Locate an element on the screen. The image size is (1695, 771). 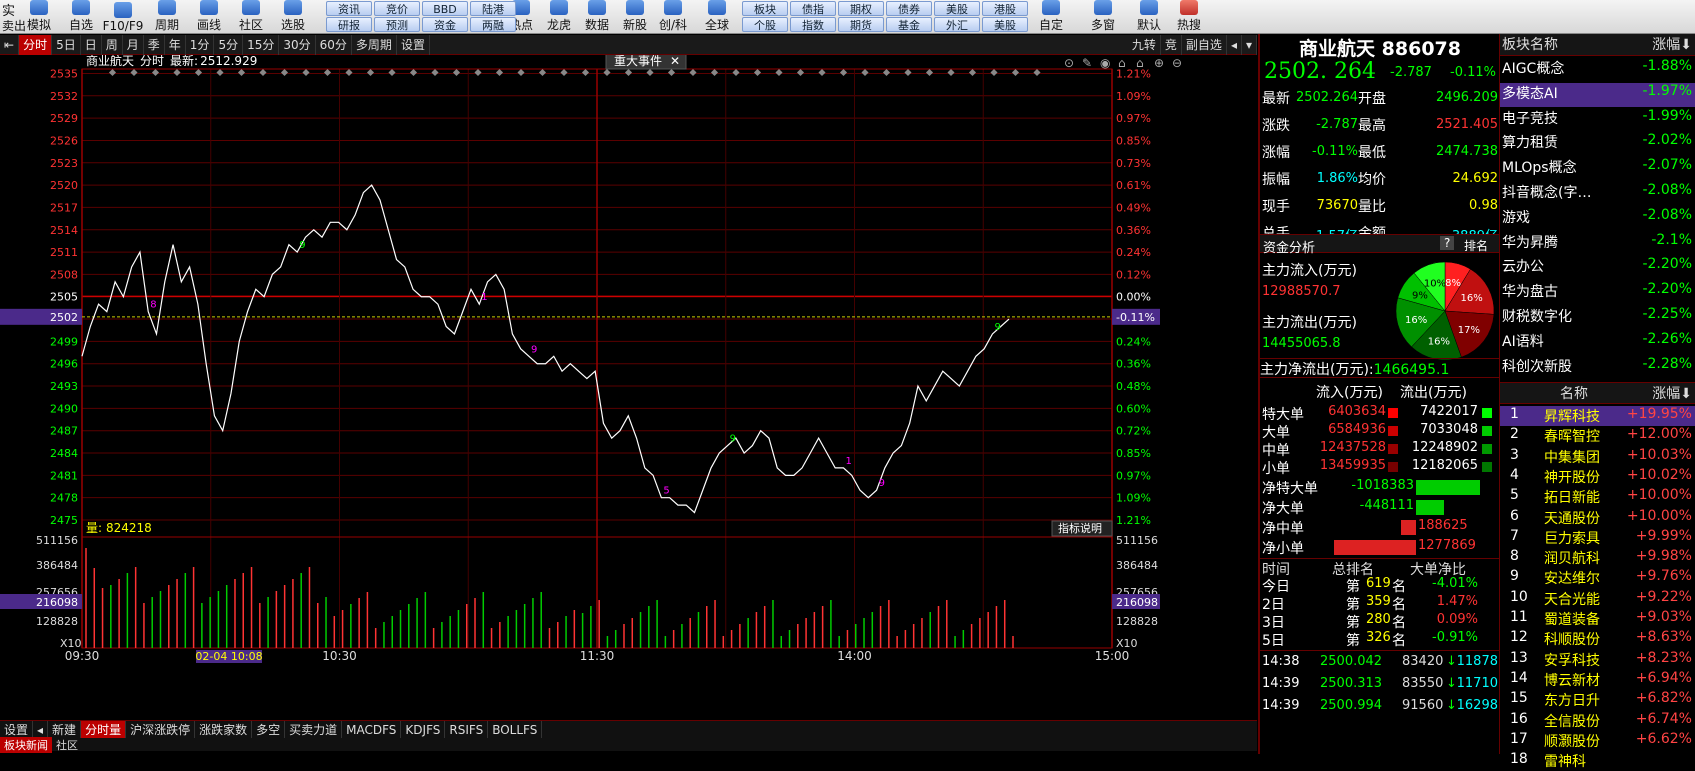
indicator-tab-5: 多空 is located at coordinates (269, 729).